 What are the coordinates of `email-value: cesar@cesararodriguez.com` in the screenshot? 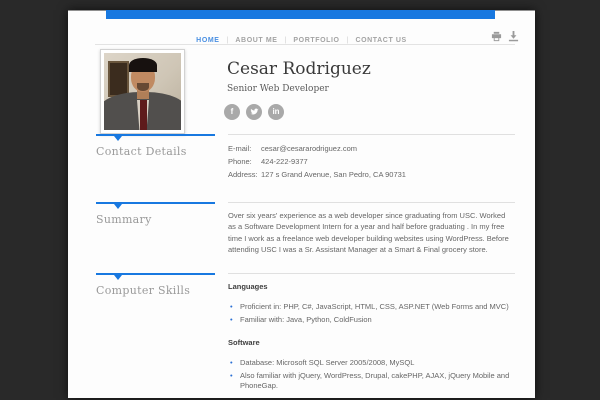 It's located at (309, 148).